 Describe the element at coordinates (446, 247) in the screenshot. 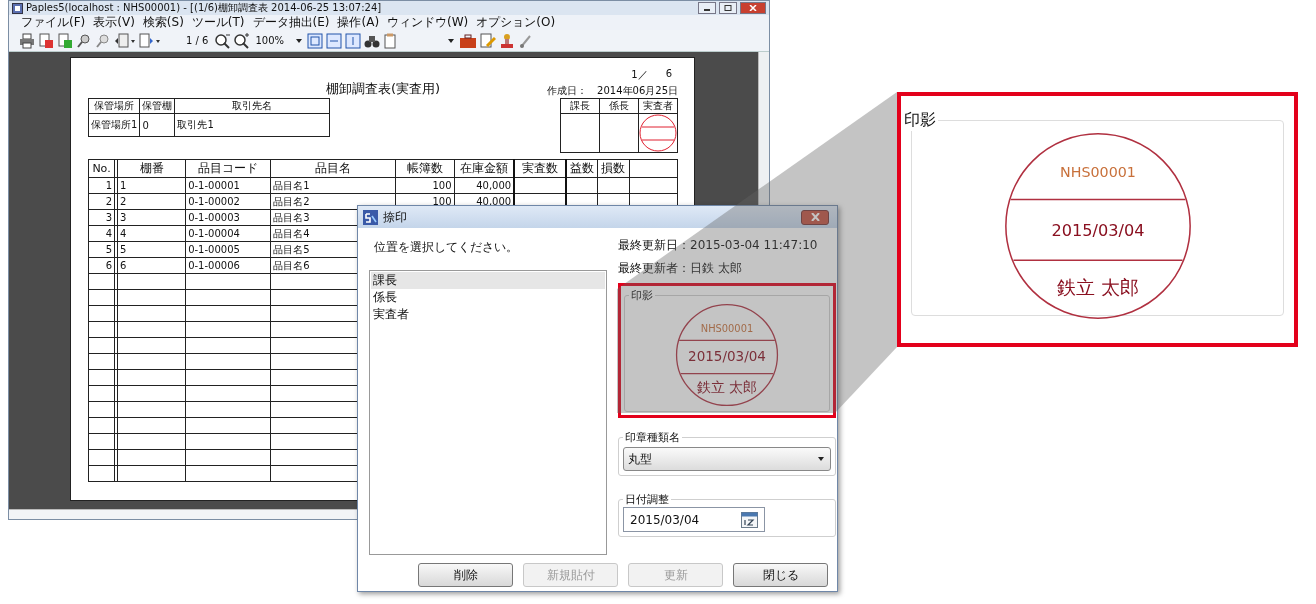

I see `instruction-text: 位置を選択してください。` at that location.